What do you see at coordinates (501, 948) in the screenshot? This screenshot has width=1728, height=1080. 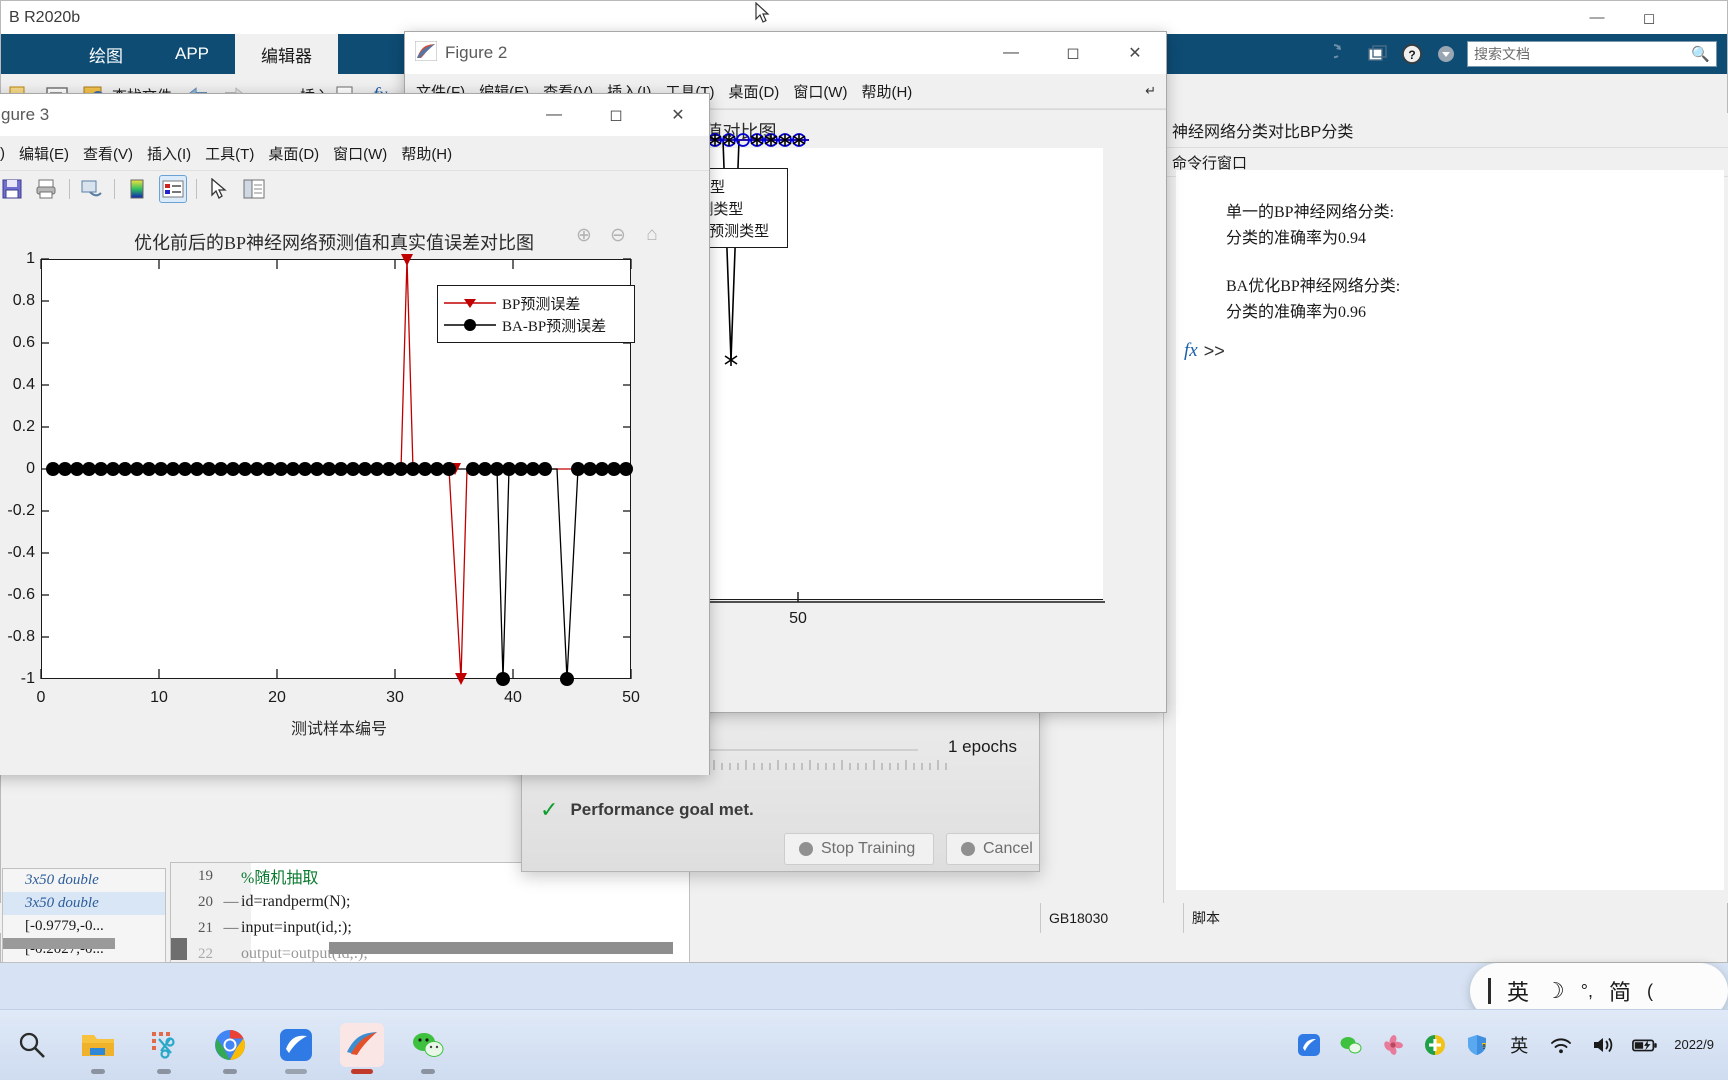 I see `scrollbar-thumb` at bounding box center [501, 948].